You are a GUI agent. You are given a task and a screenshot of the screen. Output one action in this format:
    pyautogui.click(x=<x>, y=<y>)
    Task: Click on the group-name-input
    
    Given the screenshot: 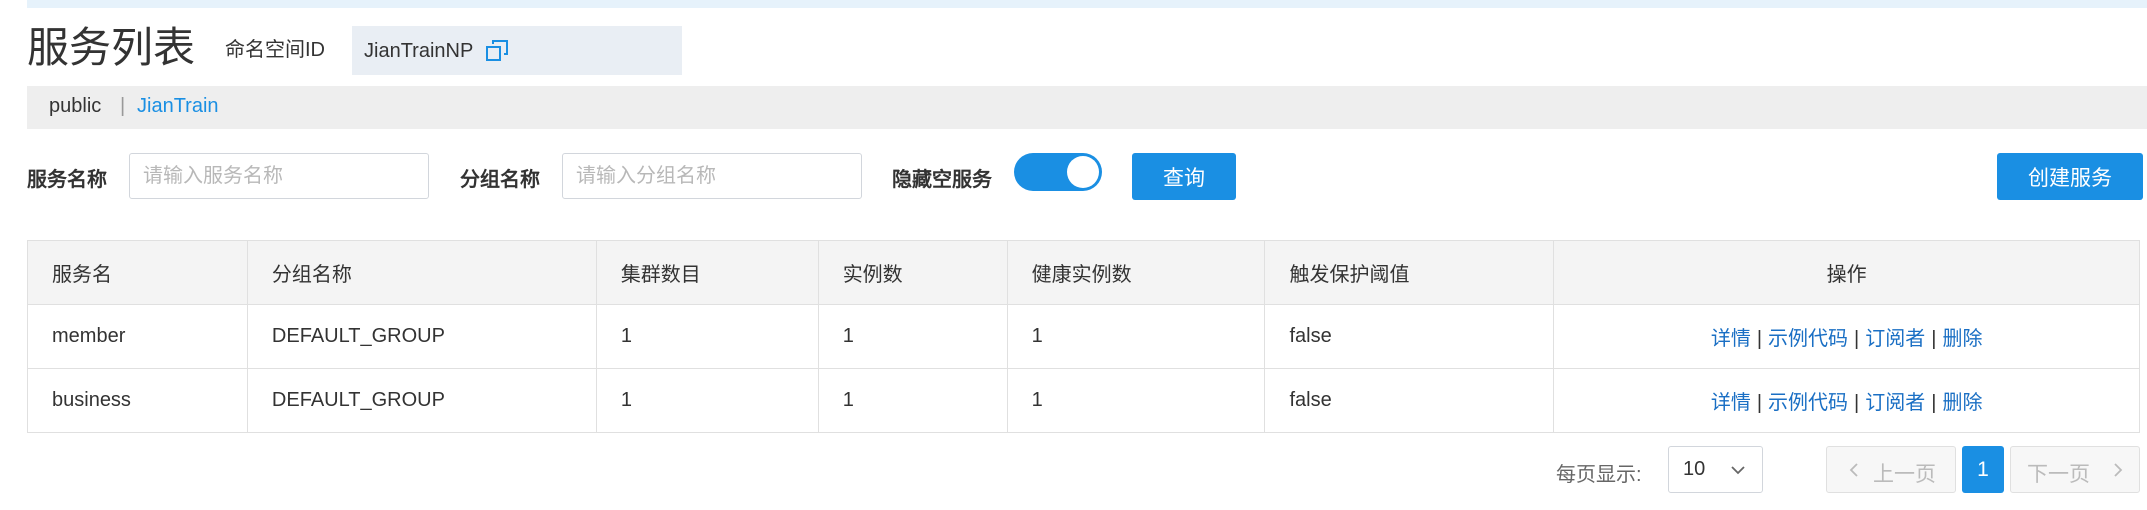 What is the action you would take?
    pyautogui.click(x=712, y=176)
    